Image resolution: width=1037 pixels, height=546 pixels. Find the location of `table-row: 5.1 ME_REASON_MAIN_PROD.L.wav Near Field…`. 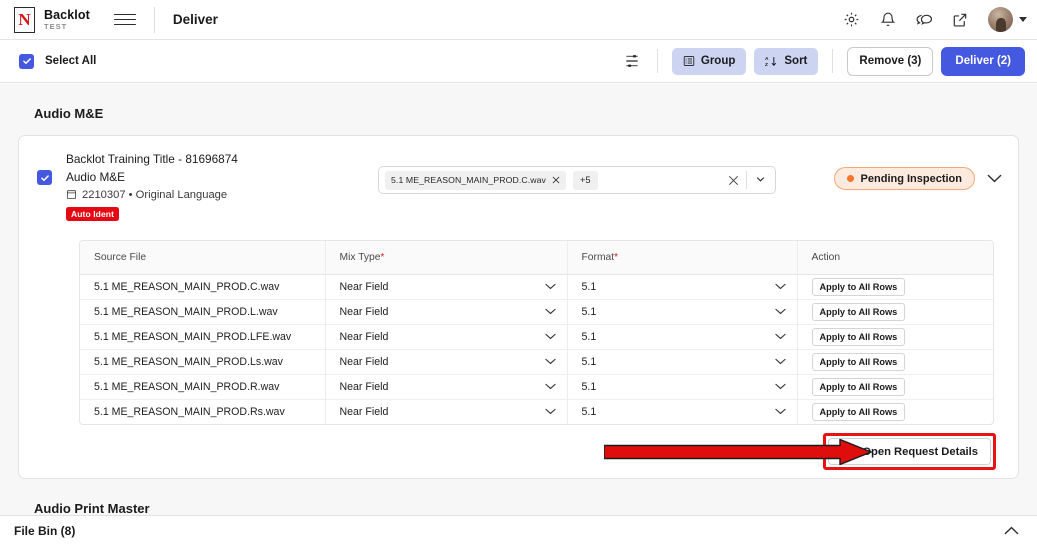

table-row: 5.1 ME_REASON_MAIN_PROD.L.wav Near Field… is located at coordinates (536, 312).